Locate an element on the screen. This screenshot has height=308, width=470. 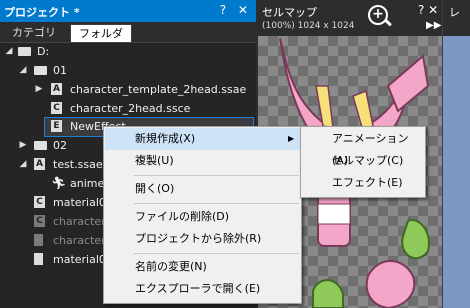
right-panel-title: レ is located at coordinates (454, 12).